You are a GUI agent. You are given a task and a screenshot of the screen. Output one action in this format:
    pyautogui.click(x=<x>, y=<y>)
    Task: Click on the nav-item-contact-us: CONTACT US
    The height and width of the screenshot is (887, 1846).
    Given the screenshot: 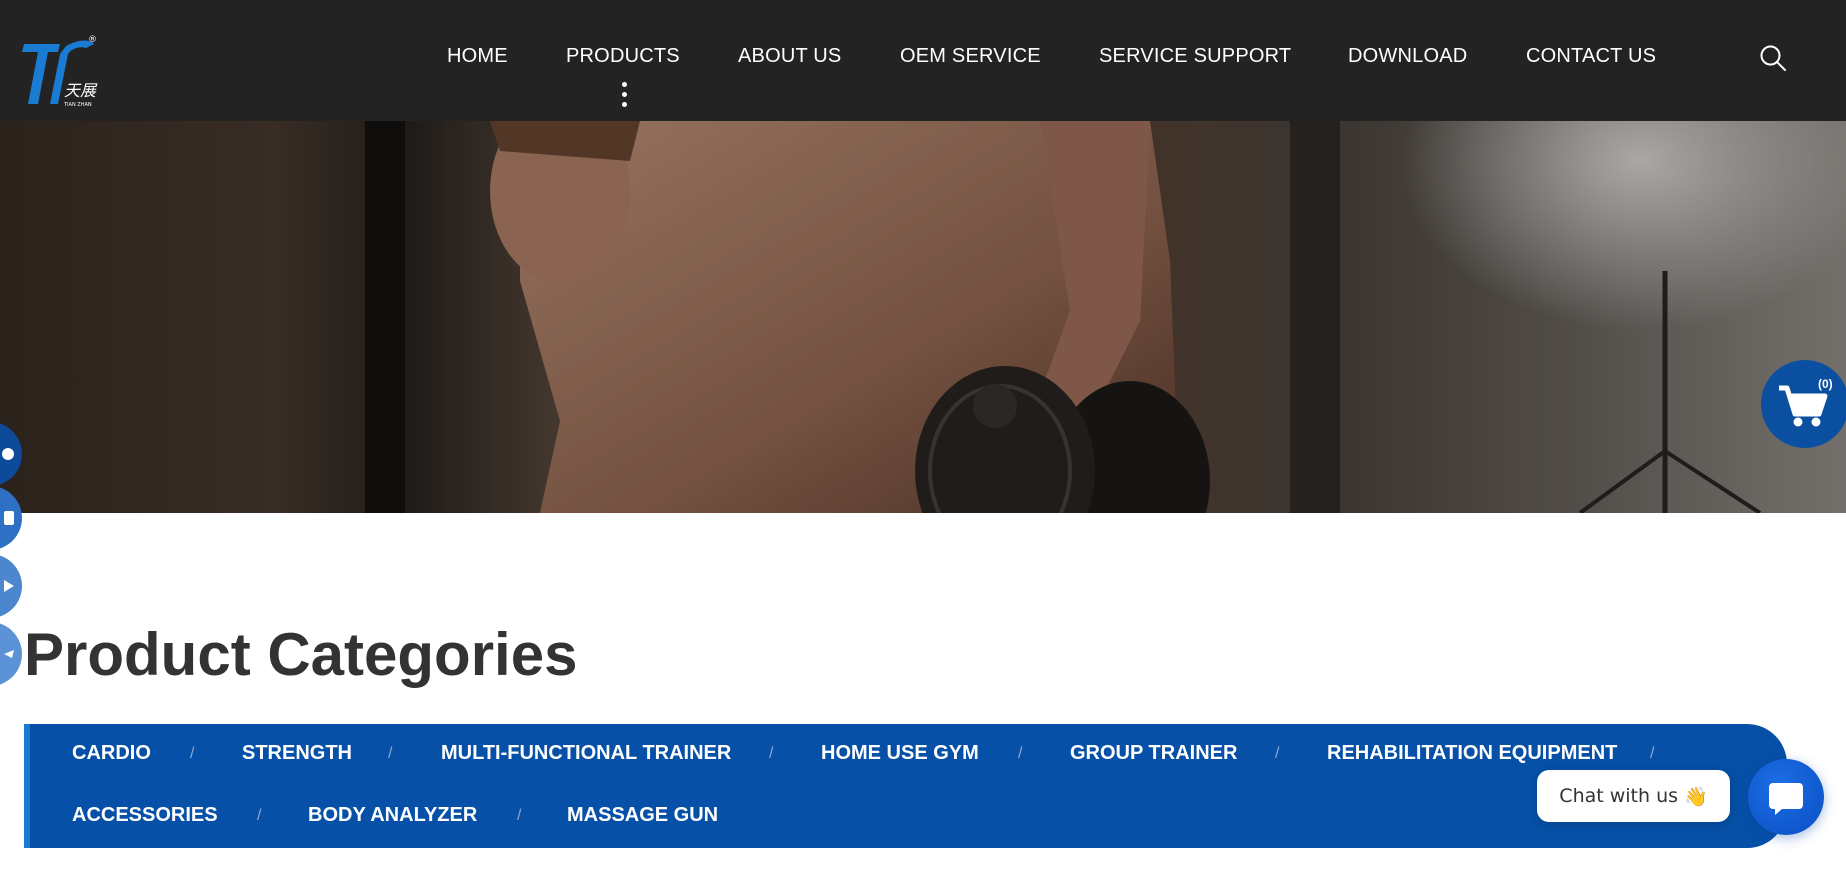 What is the action you would take?
    pyautogui.click(x=1591, y=56)
    